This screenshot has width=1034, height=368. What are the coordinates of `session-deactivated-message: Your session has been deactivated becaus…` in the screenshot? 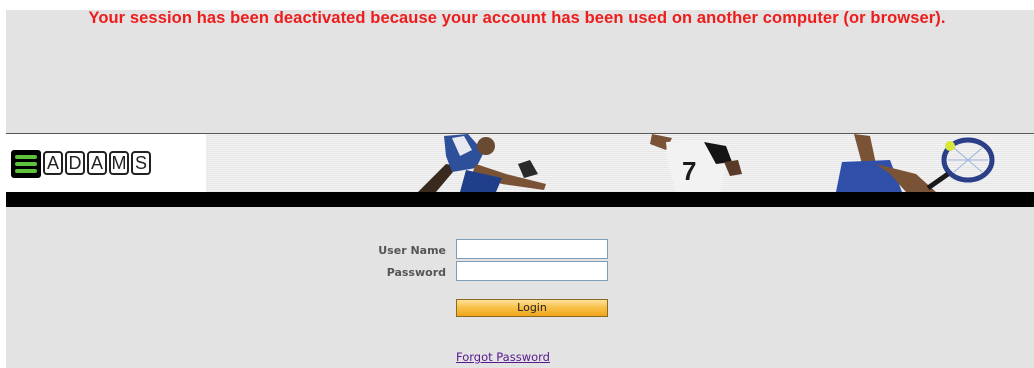 It's located at (517, 18).